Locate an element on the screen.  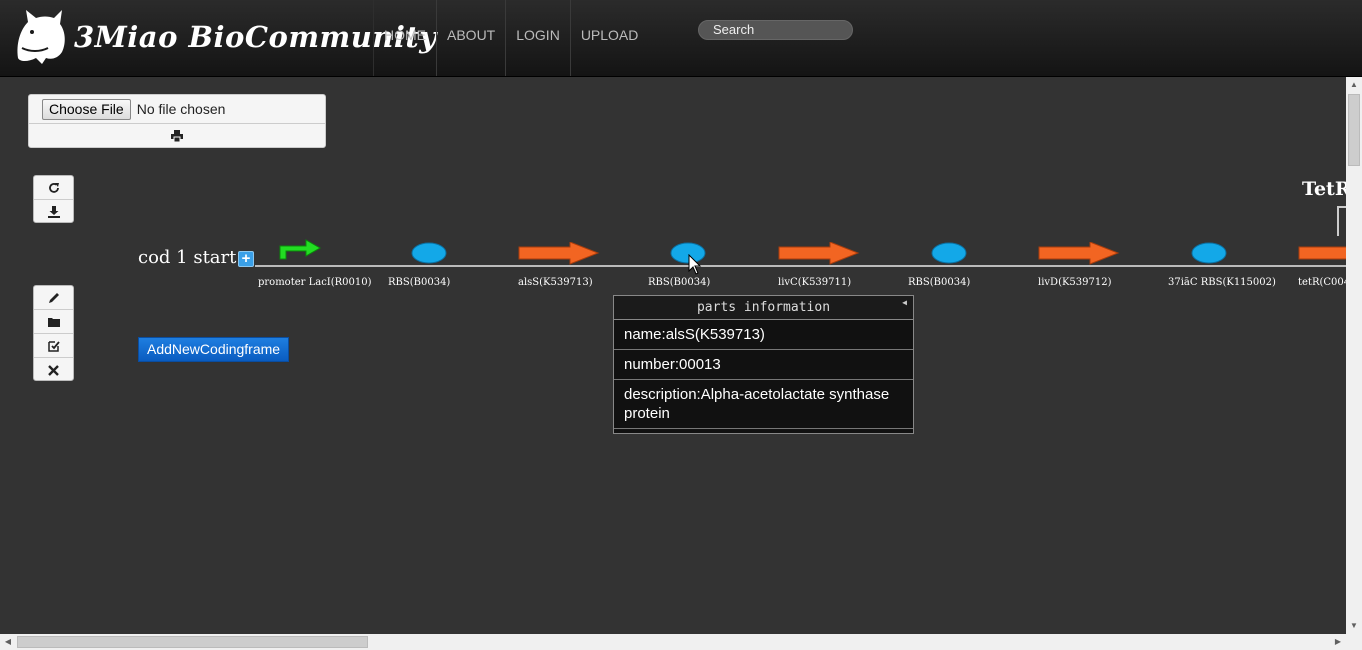
add-part-button: + is located at coordinates (246, 259).